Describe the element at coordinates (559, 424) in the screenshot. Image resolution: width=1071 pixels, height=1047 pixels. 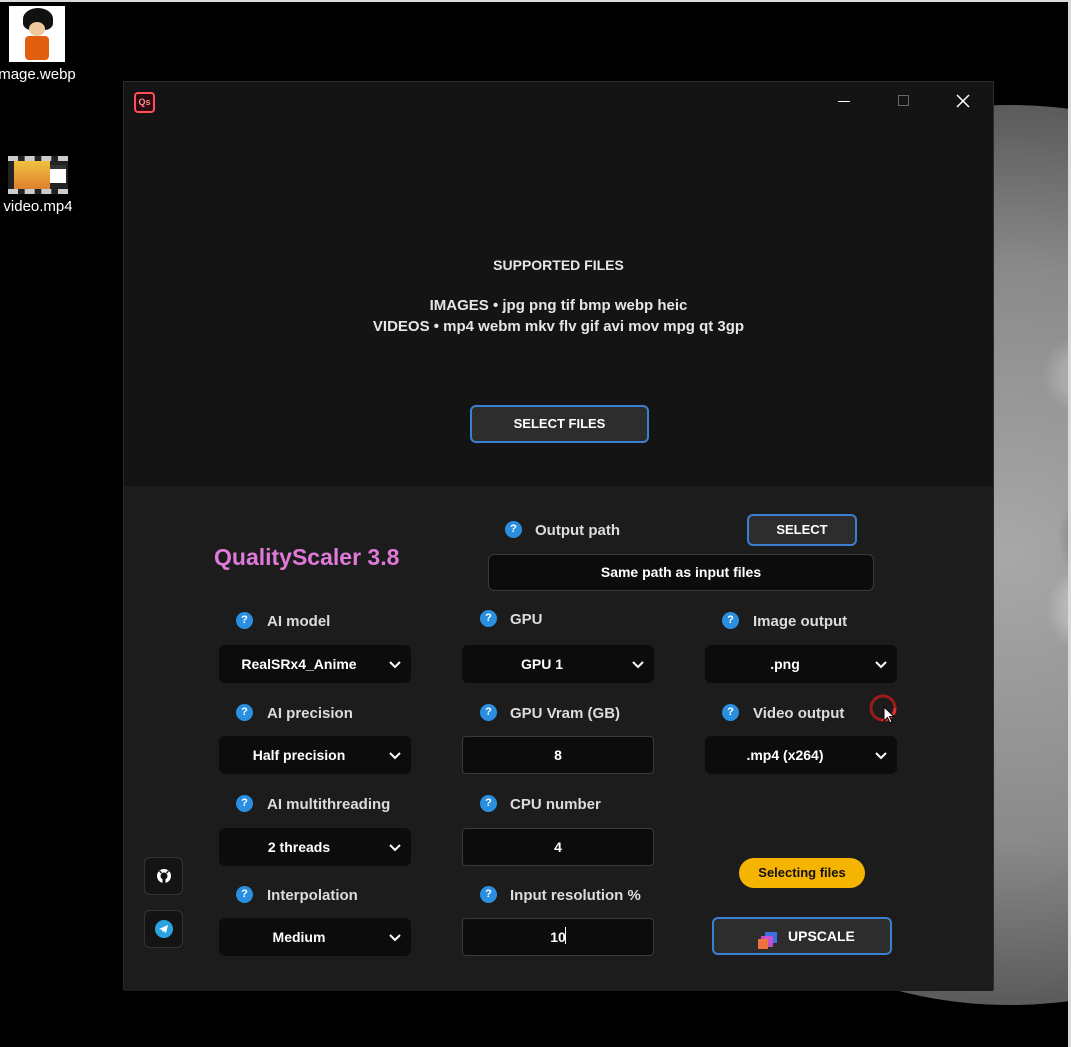
I see `select-files-button: SELECT FILES` at that location.